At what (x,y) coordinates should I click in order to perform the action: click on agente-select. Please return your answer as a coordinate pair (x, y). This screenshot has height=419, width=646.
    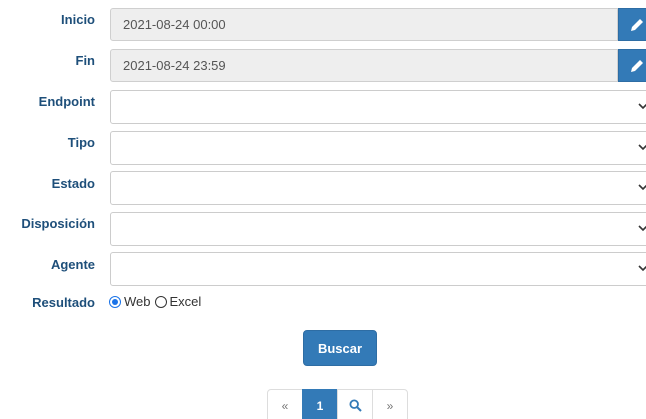
    Looking at the image, I should click on (378, 269).